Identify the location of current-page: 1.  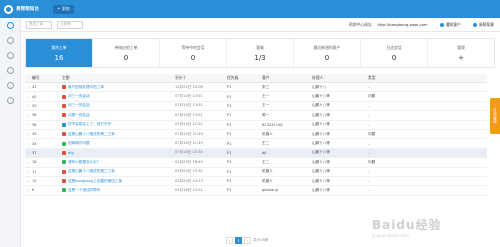
(238, 240).